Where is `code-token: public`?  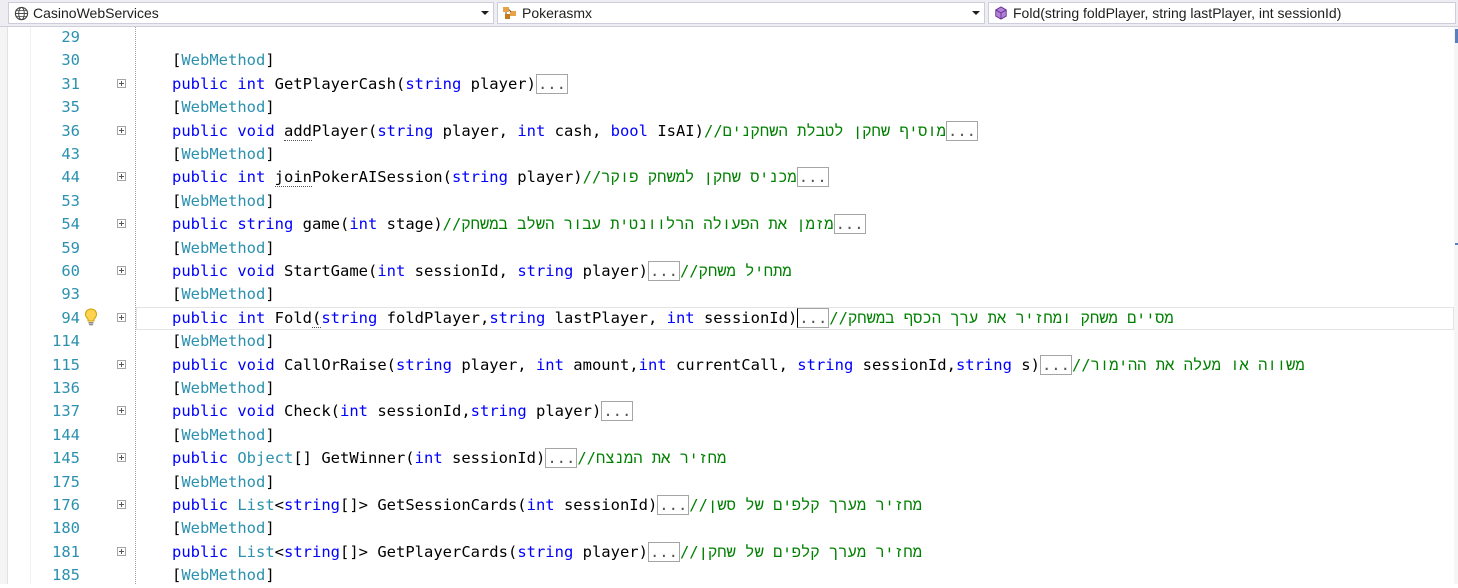 code-token: public is located at coordinates (205, 551).